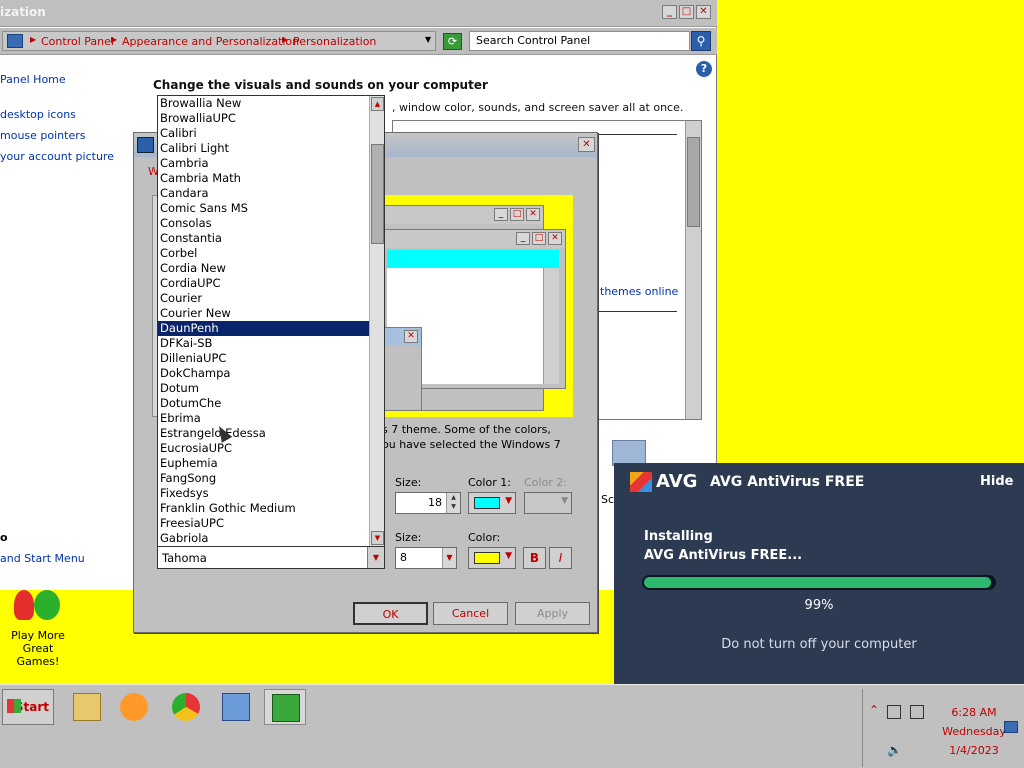 Image resolution: width=1024 pixels, height=768 pixels. I want to click on show-hidden-icons-button: ⌃, so click(874, 710).